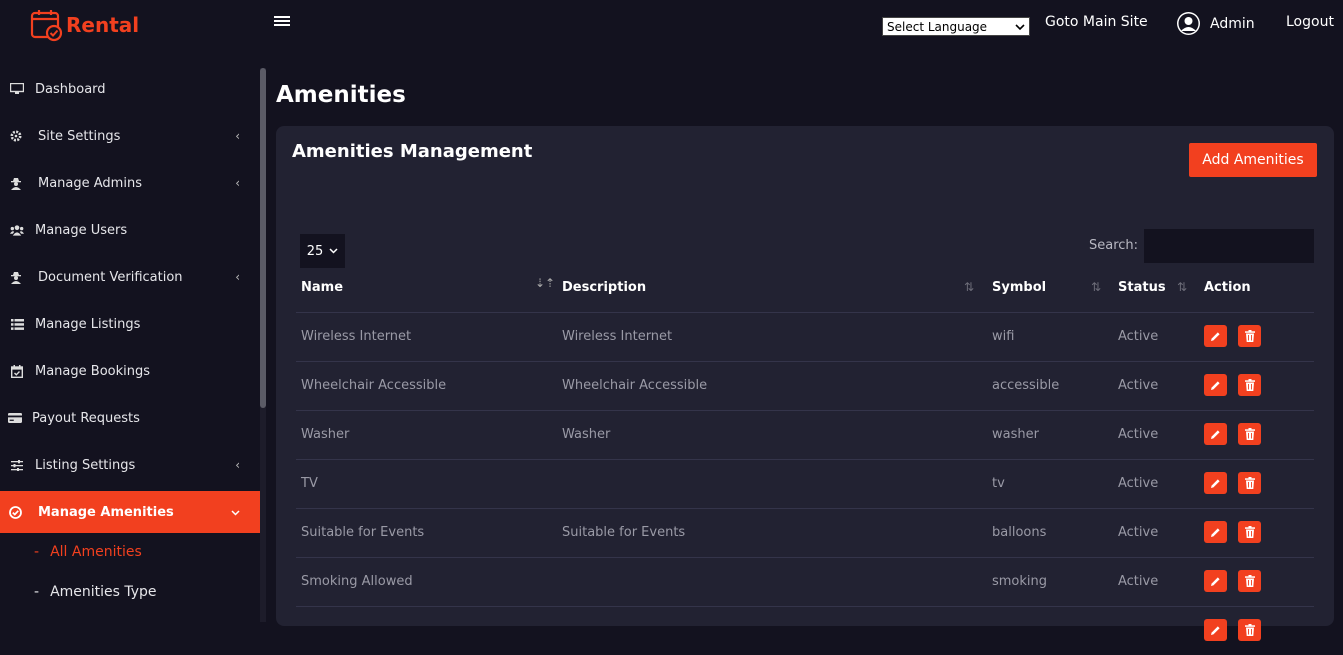  I want to click on language-select: Select Language, so click(956, 26).